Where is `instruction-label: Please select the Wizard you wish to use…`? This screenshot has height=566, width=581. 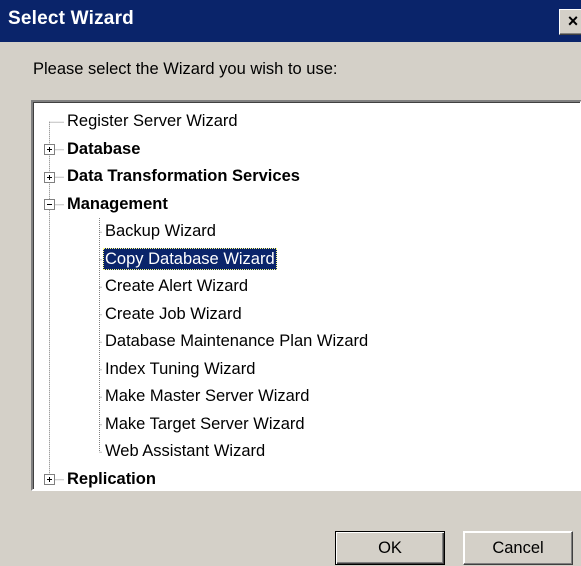
instruction-label: Please select the Wizard you wish to use… is located at coordinates (185, 69).